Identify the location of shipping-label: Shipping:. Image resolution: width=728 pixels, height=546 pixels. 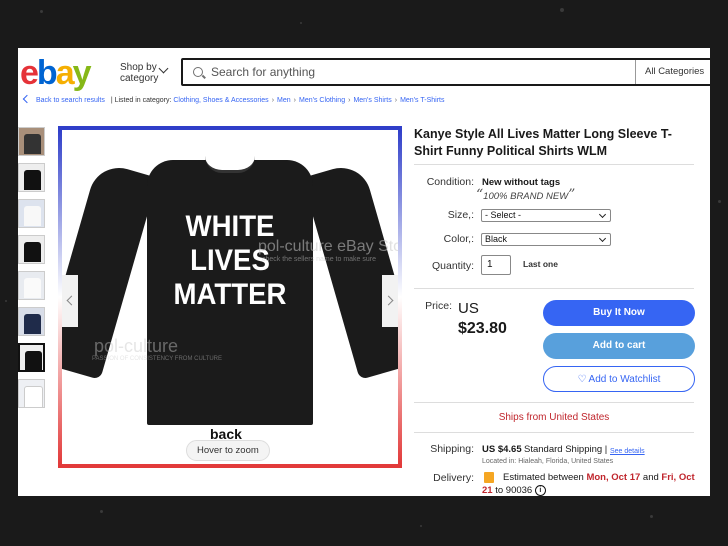
(452, 449).